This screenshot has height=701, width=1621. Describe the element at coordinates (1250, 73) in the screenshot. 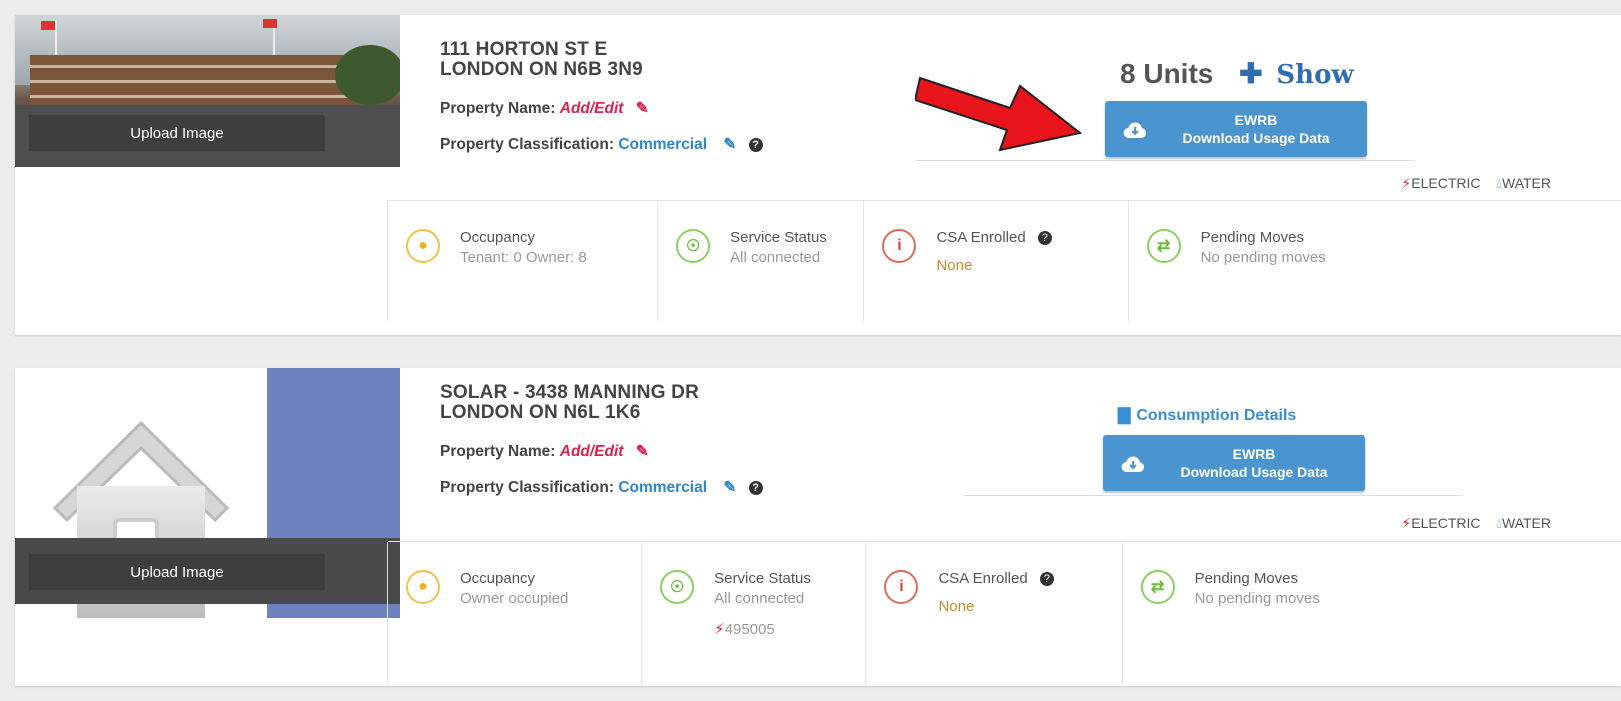

I see `plus-icon: ✚` at that location.